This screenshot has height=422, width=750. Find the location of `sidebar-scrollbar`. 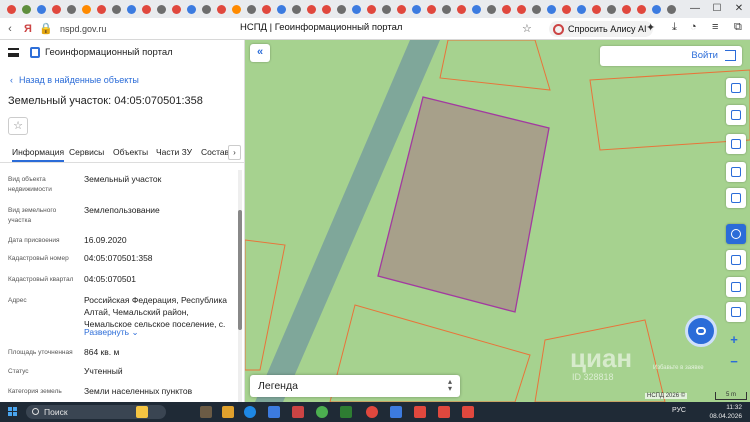

sidebar-scrollbar is located at coordinates (240, 286).